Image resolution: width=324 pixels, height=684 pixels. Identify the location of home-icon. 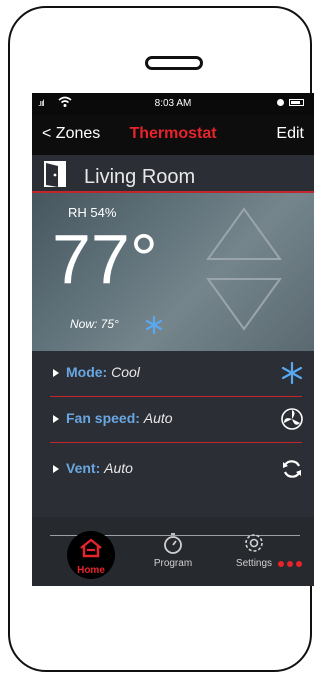
(91, 550).